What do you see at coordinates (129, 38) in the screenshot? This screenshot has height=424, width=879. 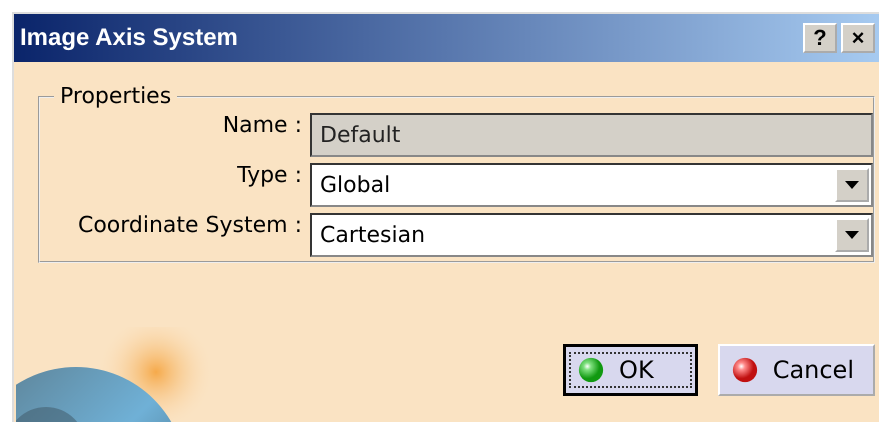 I see `window-title: Image Axis System` at bounding box center [129, 38].